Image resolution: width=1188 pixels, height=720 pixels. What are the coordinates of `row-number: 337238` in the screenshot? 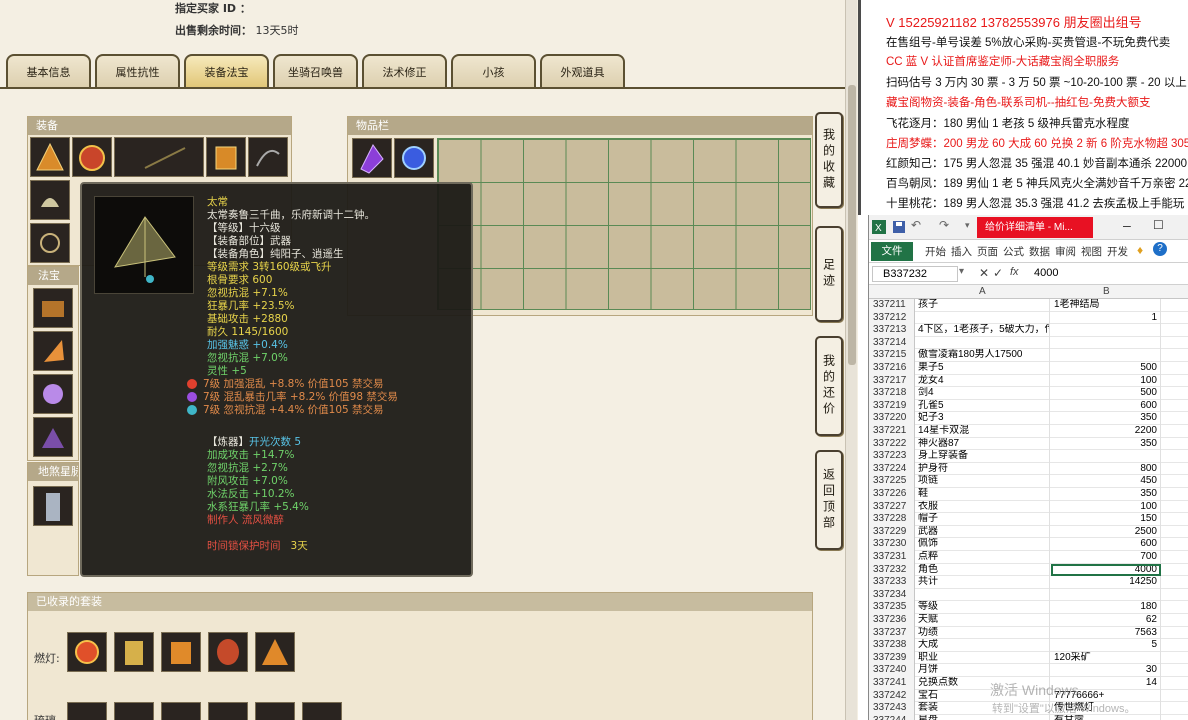 It's located at (892, 645).